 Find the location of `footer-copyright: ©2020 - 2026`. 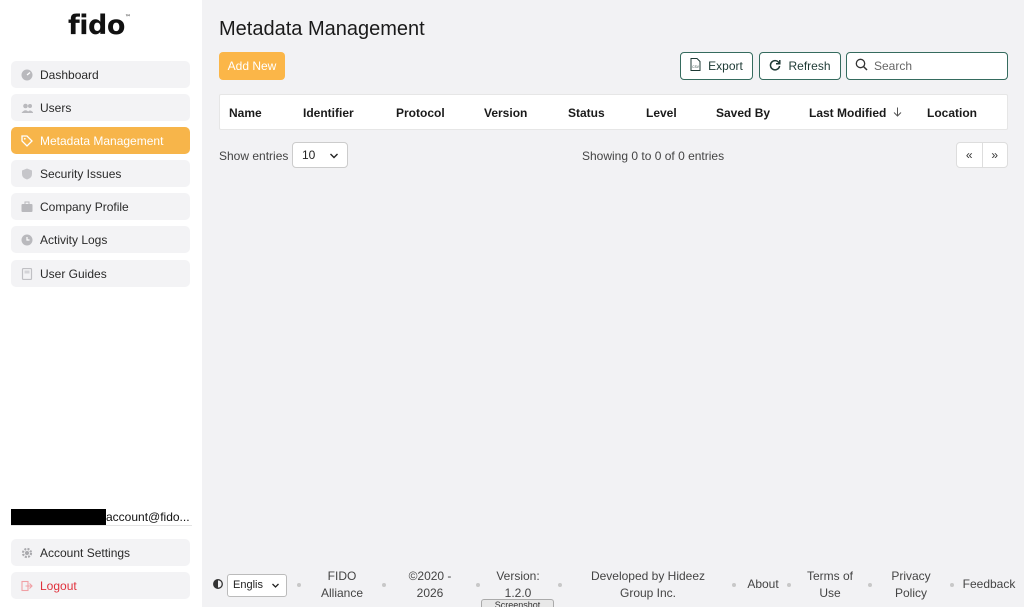

footer-copyright: ©2020 - 2026 is located at coordinates (430, 584).